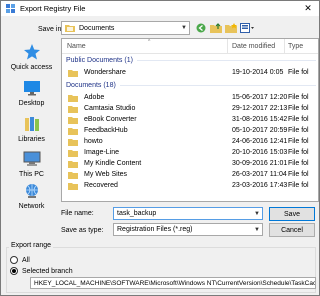 This screenshot has height=296, width=320. I want to click on save-as-type-dropdown: Registration Files (*.reg) ▼, so click(188, 229).